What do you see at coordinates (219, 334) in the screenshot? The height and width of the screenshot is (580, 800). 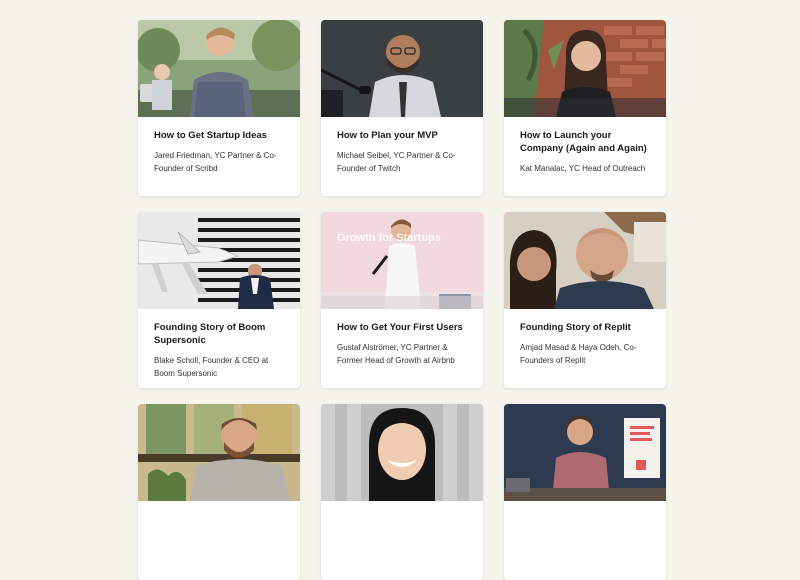 I see `card-title: Founding Story of Boom Supersonic` at bounding box center [219, 334].